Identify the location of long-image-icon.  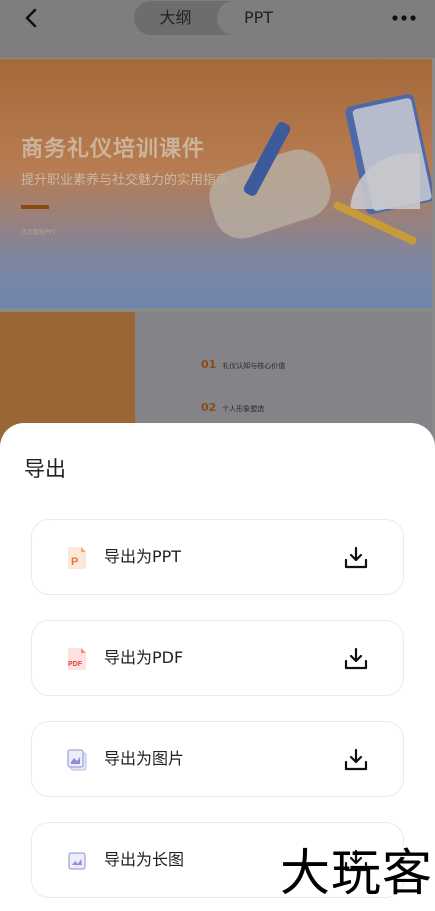
(77, 861).